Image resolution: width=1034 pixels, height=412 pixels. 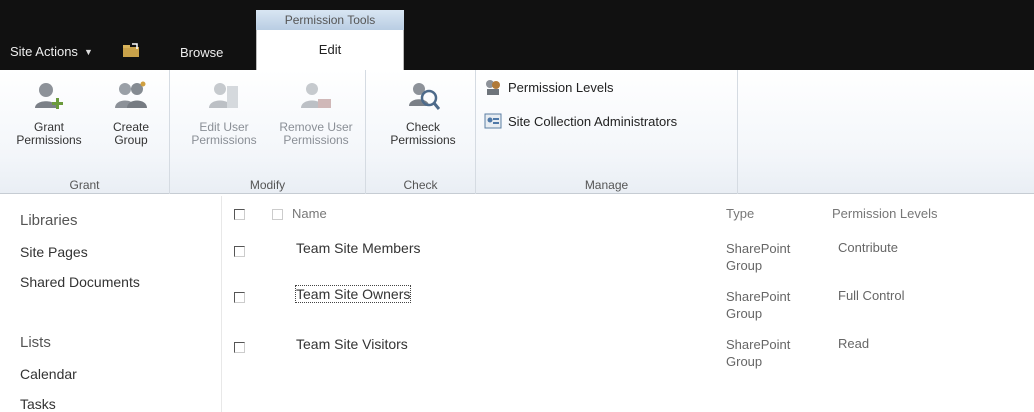 I want to click on nav-item-tasks: Tasks, so click(x=38, y=404).